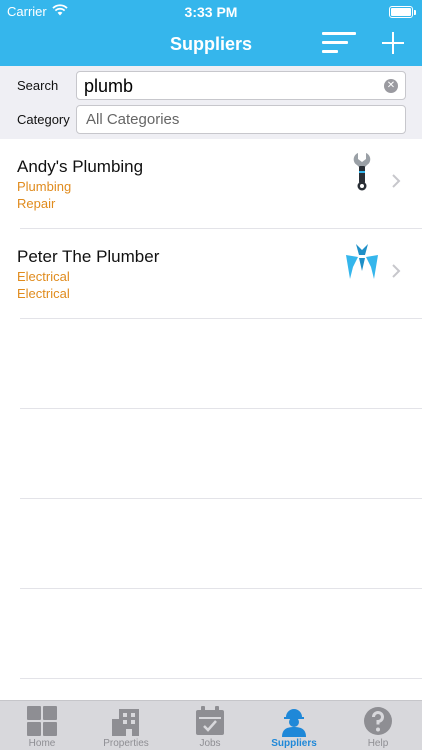  What do you see at coordinates (211, 33) in the screenshot?
I see `nav-header: Carrier 3:33 PM Suppliers` at bounding box center [211, 33].